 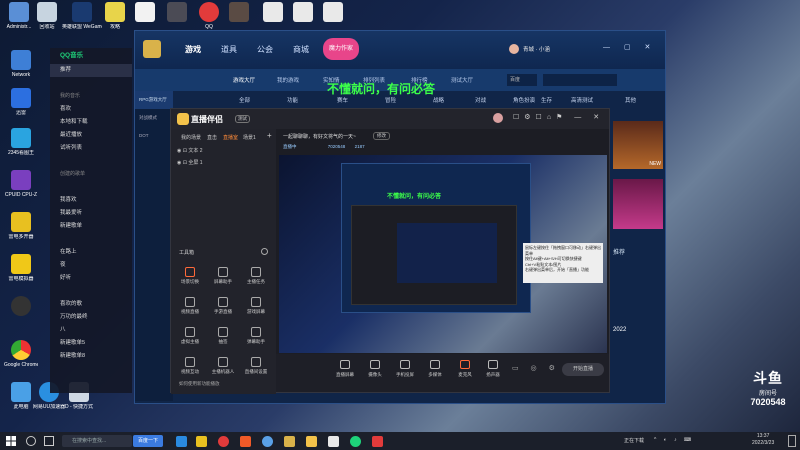 I want to click on netease-icon, so click(x=223, y=441).